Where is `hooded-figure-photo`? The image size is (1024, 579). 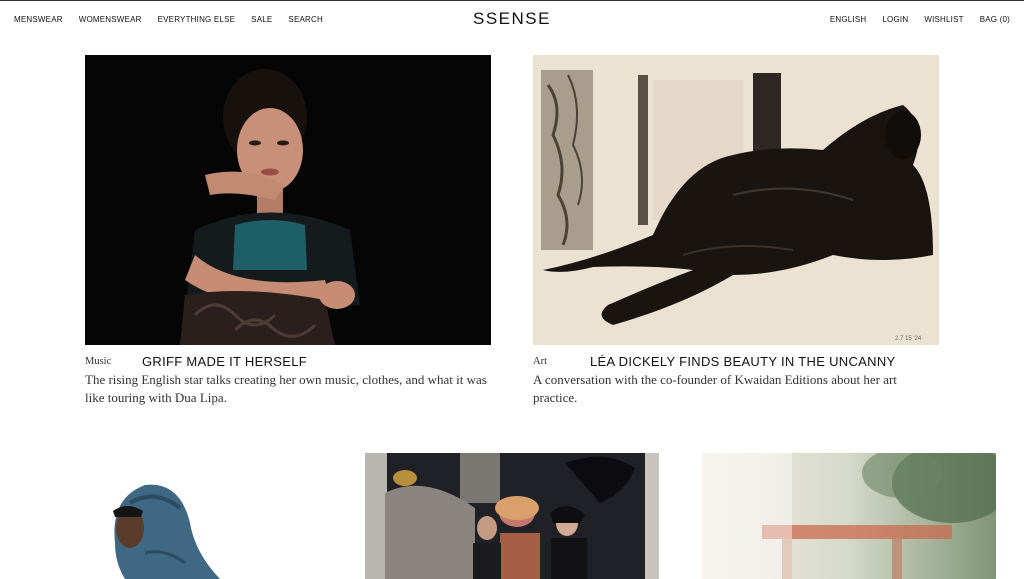
hooded-figure-photo is located at coordinates (165, 516).